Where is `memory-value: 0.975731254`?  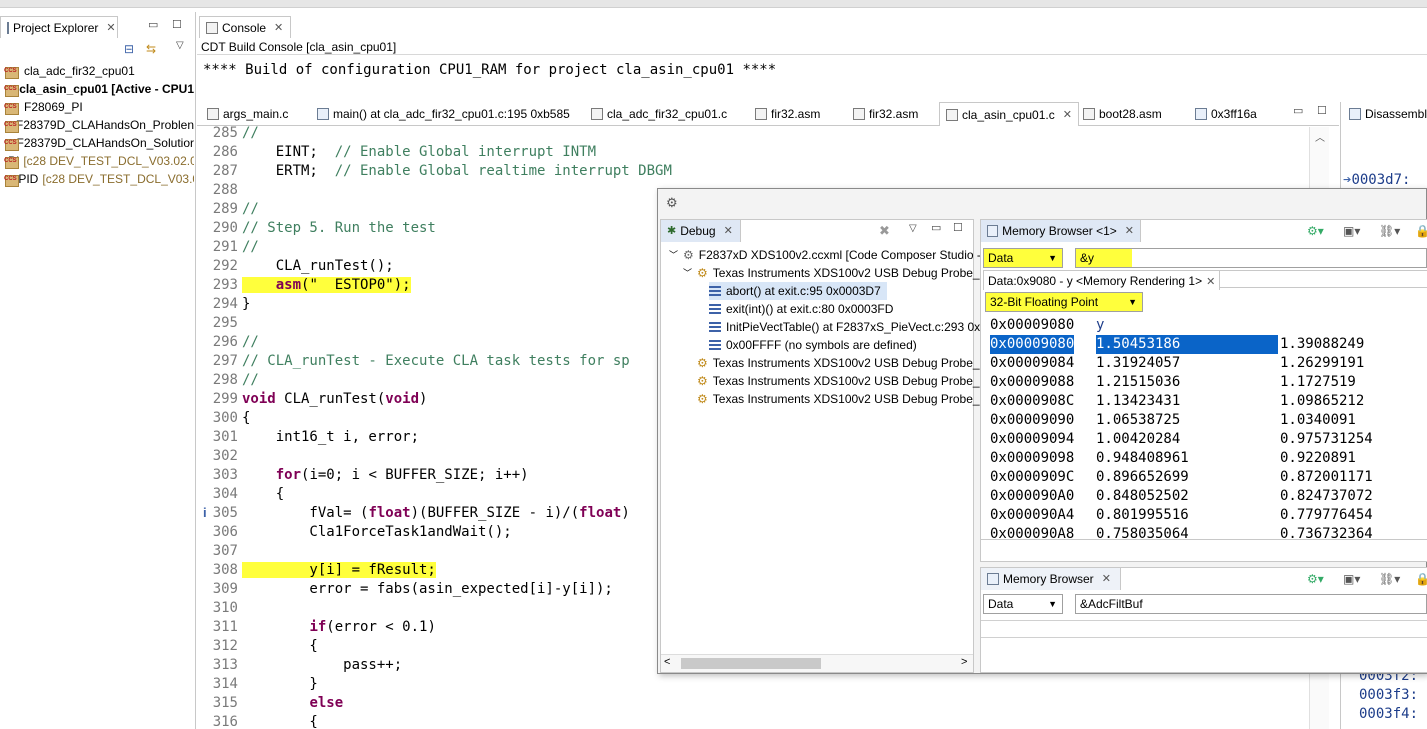
memory-value: 0.975731254 is located at coordinates (1326, 439).